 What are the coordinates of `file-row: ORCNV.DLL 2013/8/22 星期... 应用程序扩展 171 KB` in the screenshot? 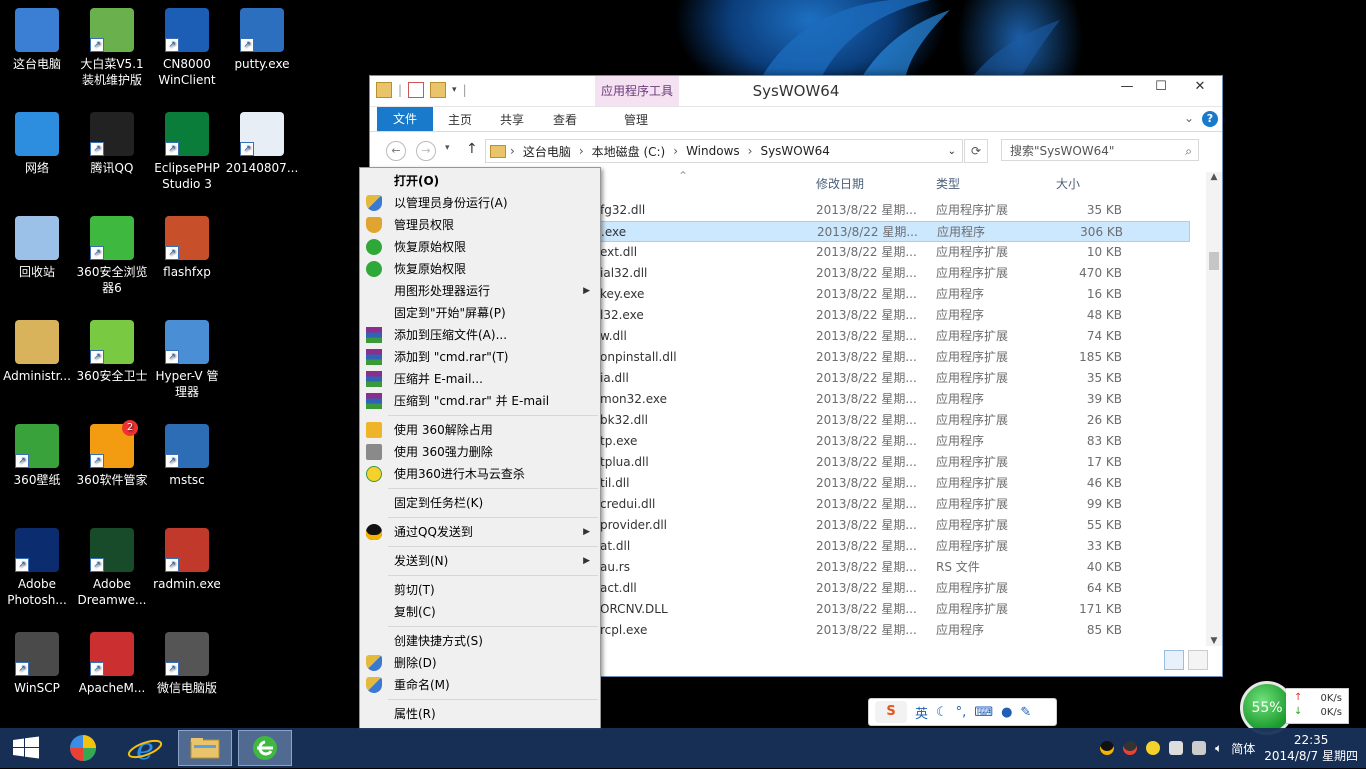 It's located at (895, 609).